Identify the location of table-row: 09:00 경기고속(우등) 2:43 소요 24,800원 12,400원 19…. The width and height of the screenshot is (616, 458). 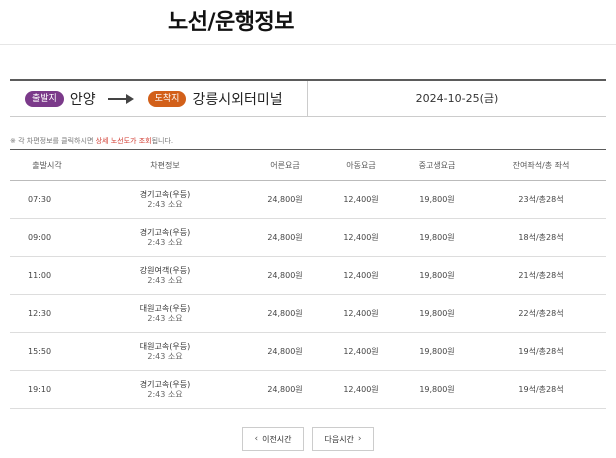
(308, 238).